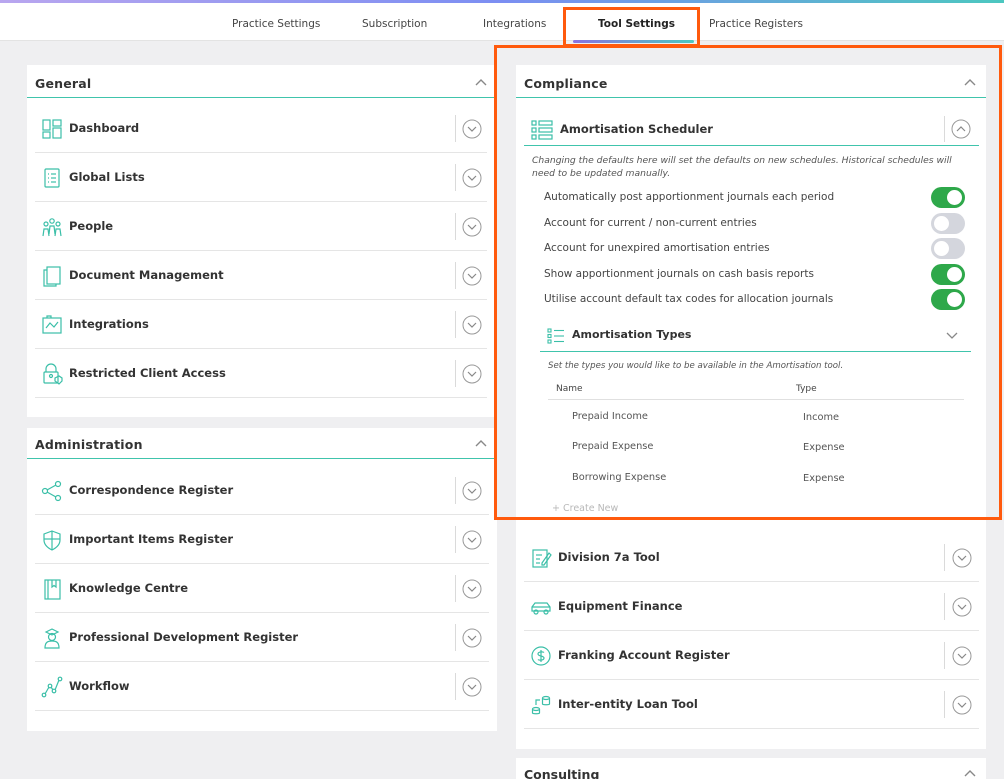  What do you see at coordinates (948, 299) in the screenshot?
I see `default-tax-codes-toggle` at bounding box center [948, 299].